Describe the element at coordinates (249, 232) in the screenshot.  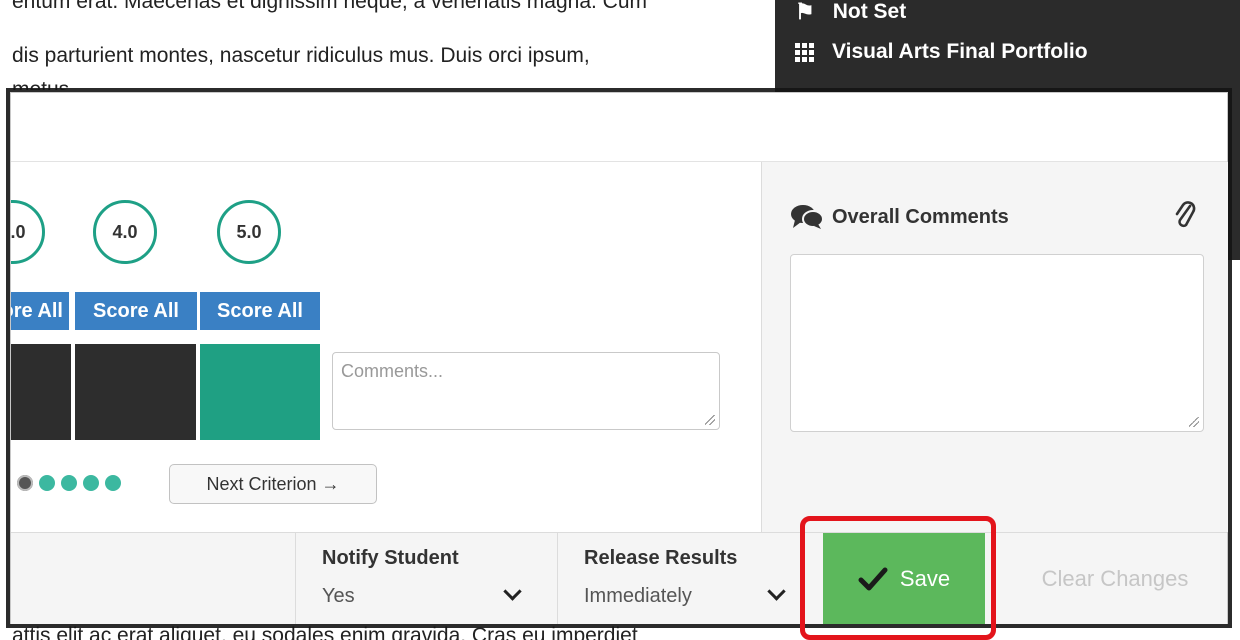
I see `score-option-5: 5.0` at that location.